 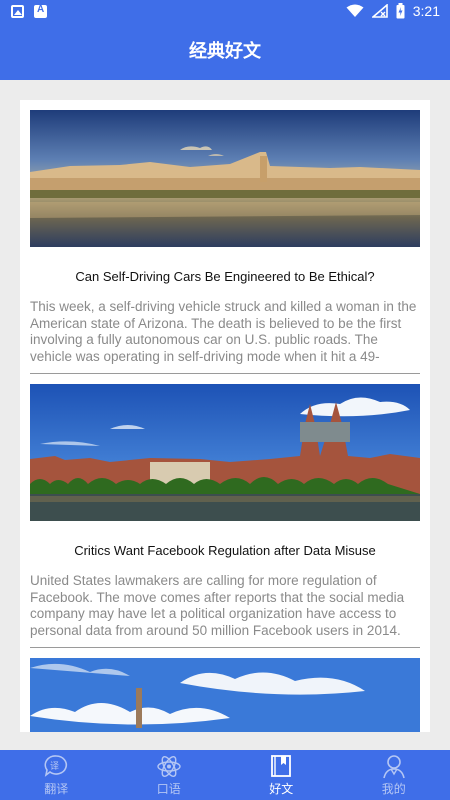 What do you see at coordinates (426, 11) in the screenshot?
I see `status-time: 3:21` at bounding box center [426, 11].